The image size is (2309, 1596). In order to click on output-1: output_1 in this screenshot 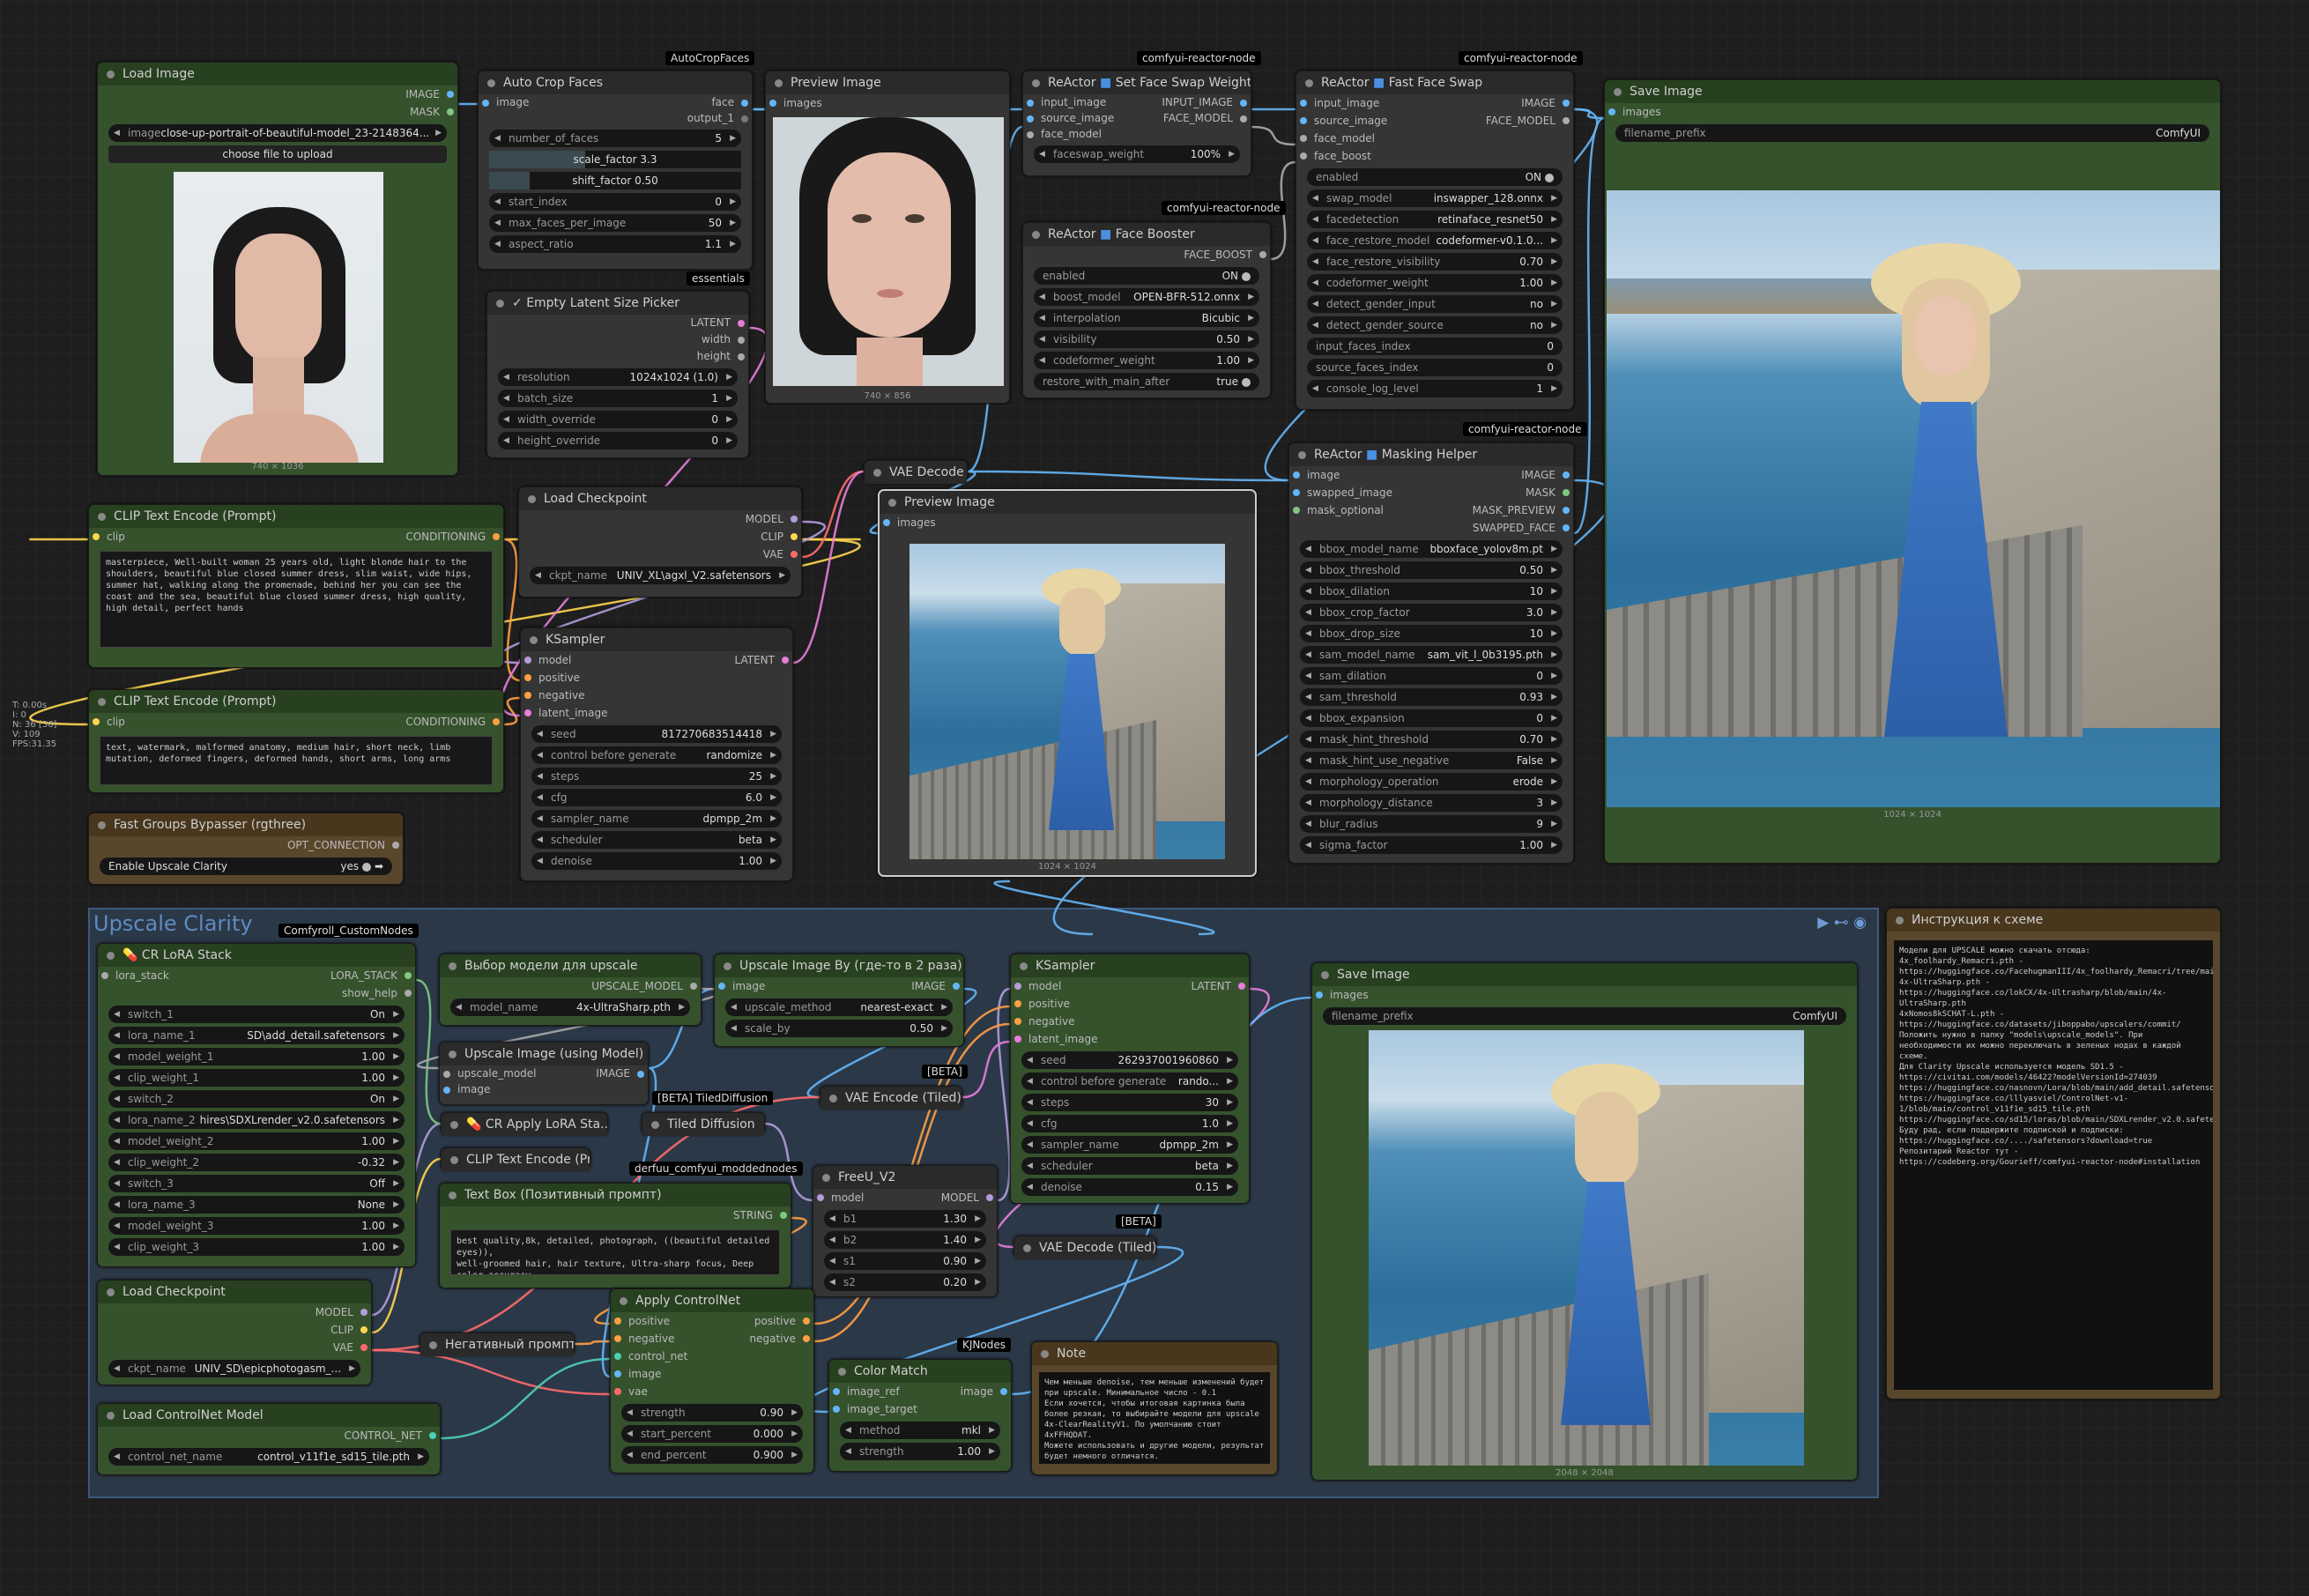, I will do `click(615, 118)`.